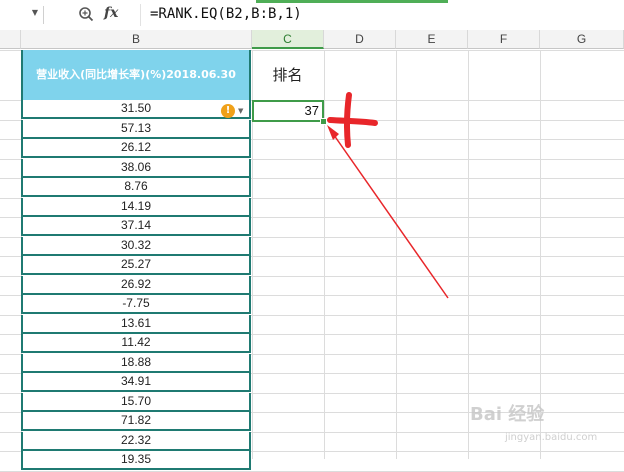  I want to click on exclamation-icon: !, so click(228, 111).